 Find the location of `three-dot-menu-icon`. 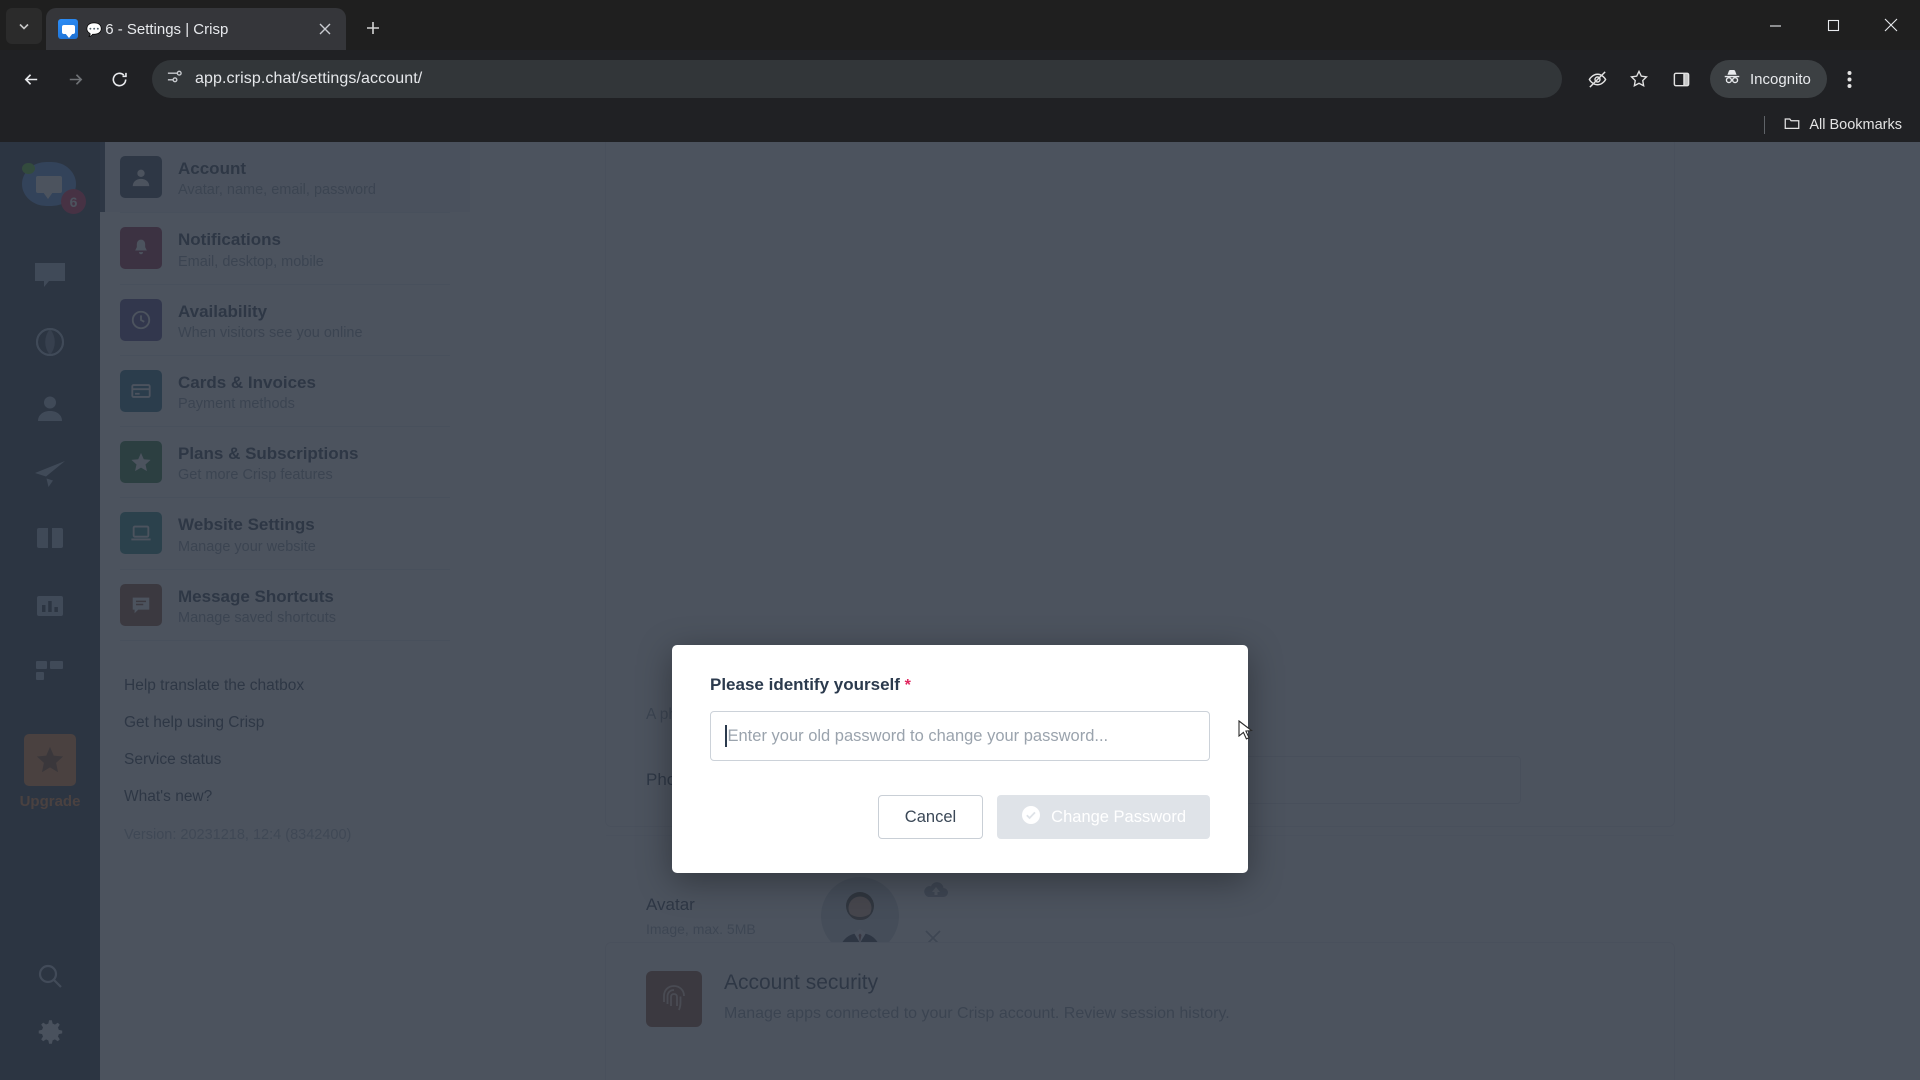

three-dot-menu-icon is located at coordinates (1850, 79).